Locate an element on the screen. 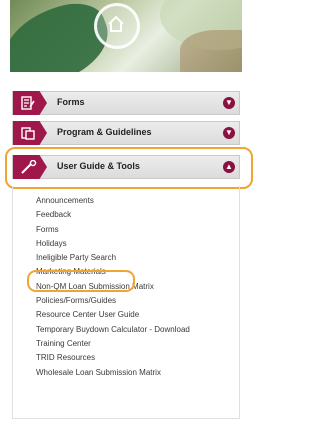  banner-hand is located at coordinates (211, 51).